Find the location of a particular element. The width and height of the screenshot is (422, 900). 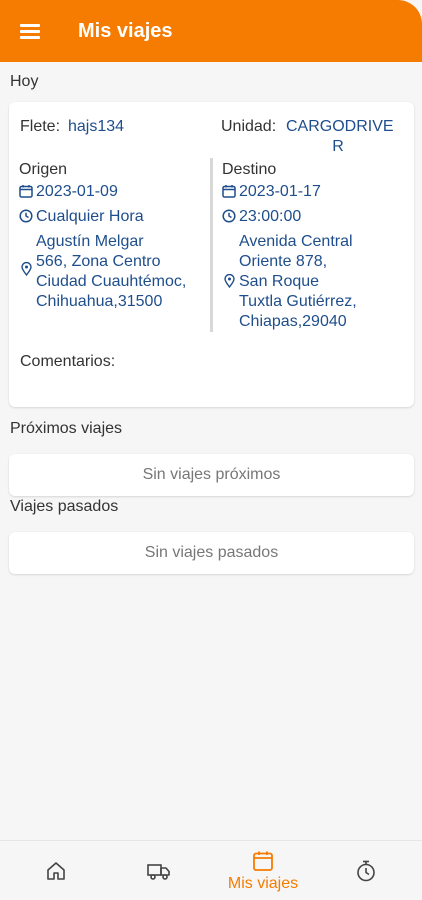

destination-label: Destino is located at coordinates (249, 169).